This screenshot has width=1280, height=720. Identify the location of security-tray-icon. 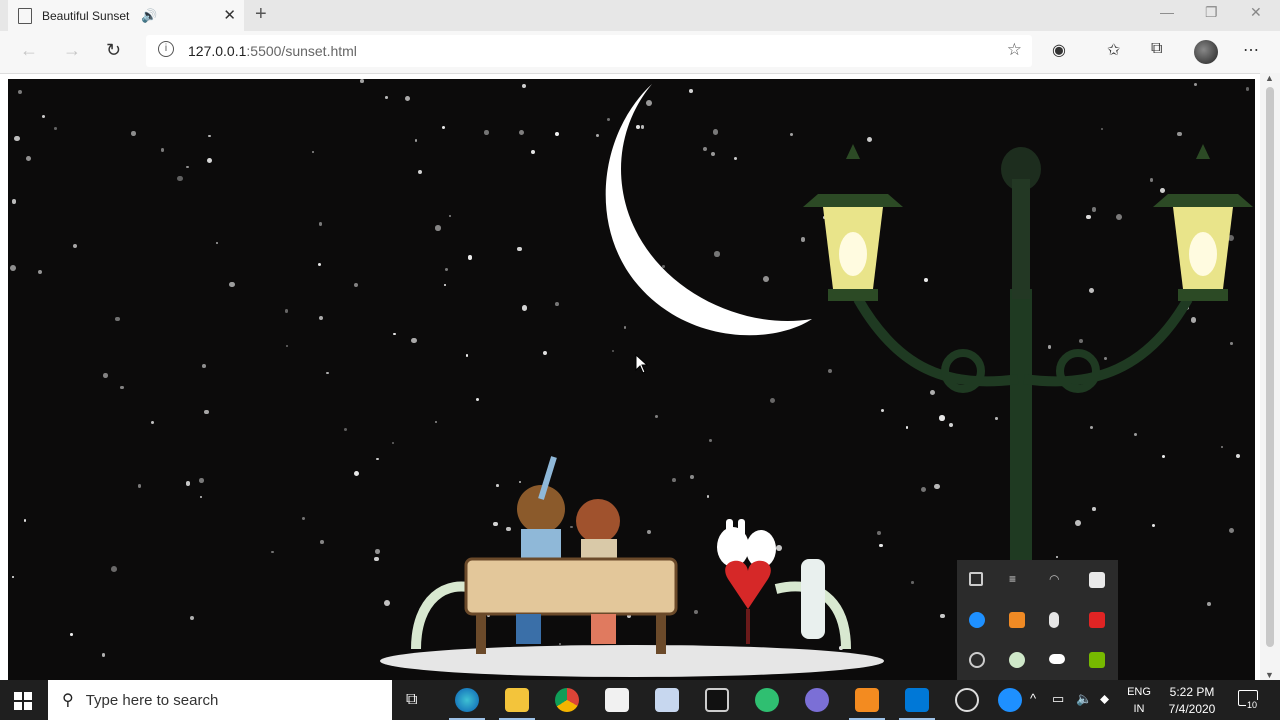
(1097, 580).